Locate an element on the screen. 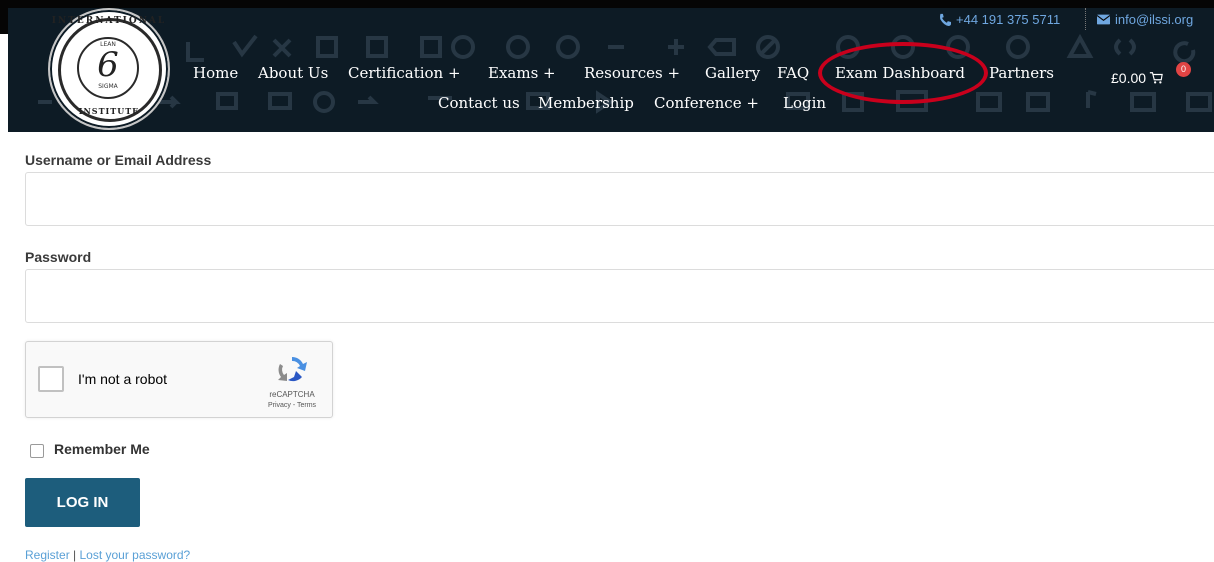 The image size is (1214, 562). institute-logo: INTERNATIONAL 6 LEAN SIGMA INSTITUTE is located at coordinates (109, 69).